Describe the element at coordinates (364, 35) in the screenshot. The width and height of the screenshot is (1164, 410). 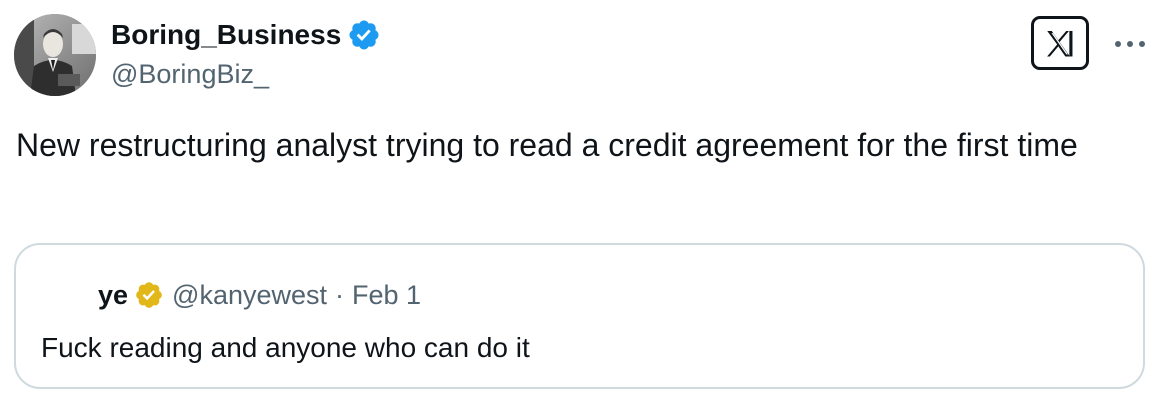
I see `verified-badge-blue-icon` at that location.